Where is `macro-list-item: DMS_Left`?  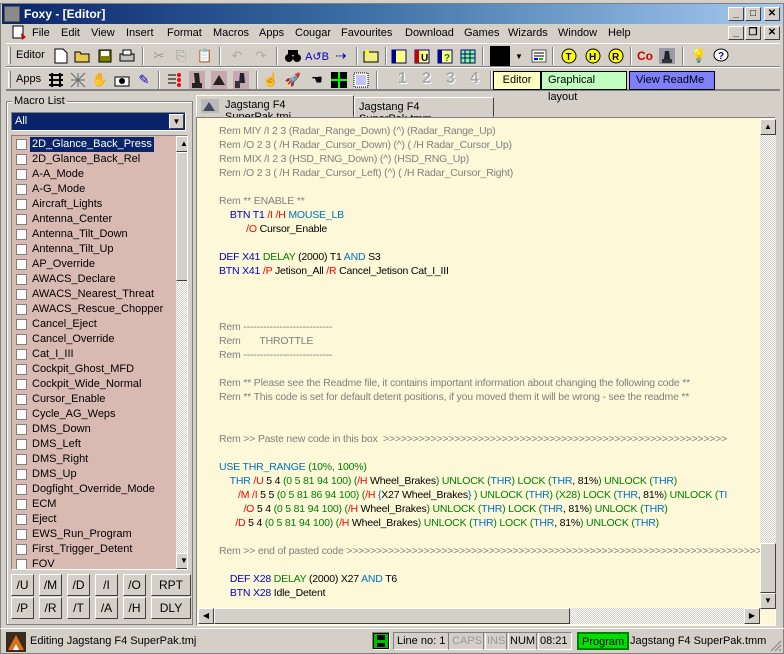 macro-list-item: DMS_Left is located at coordinates (94, 444).